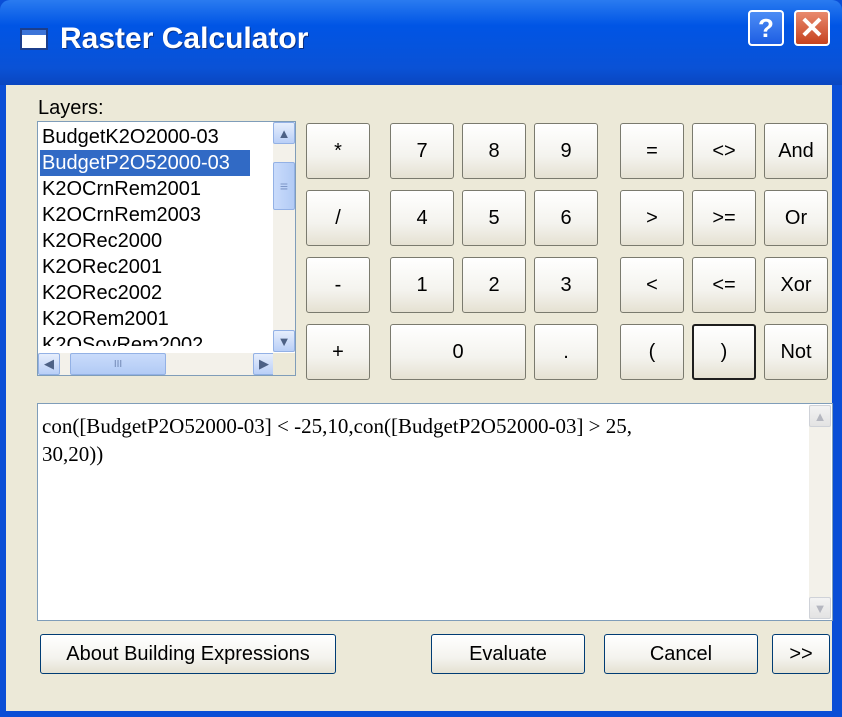  I want to click on scroll-left-icon: ◀, so click(49, 364).